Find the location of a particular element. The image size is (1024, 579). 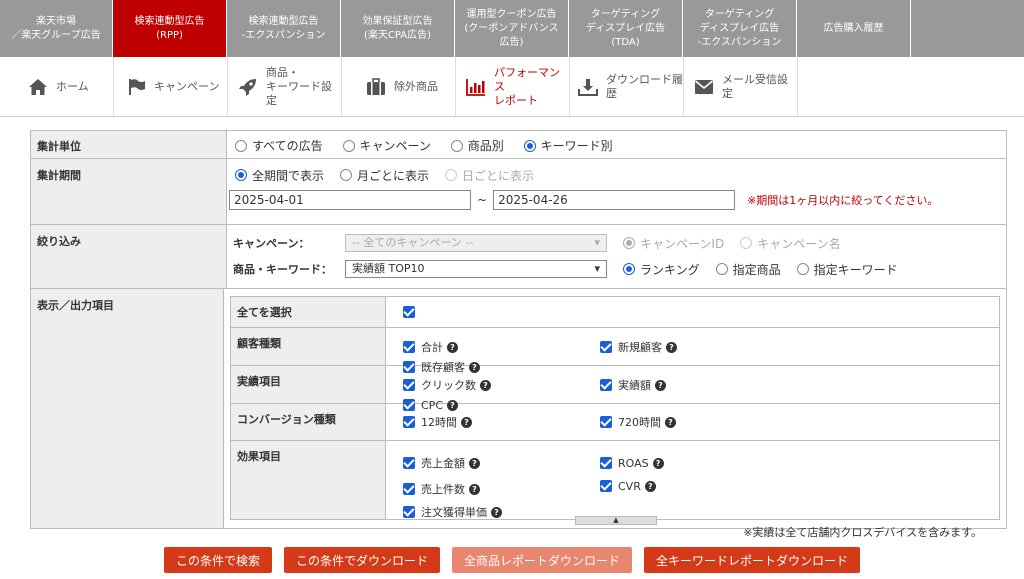

unit-option-keyword: キーワード別 is located at coordinates (568, 145).